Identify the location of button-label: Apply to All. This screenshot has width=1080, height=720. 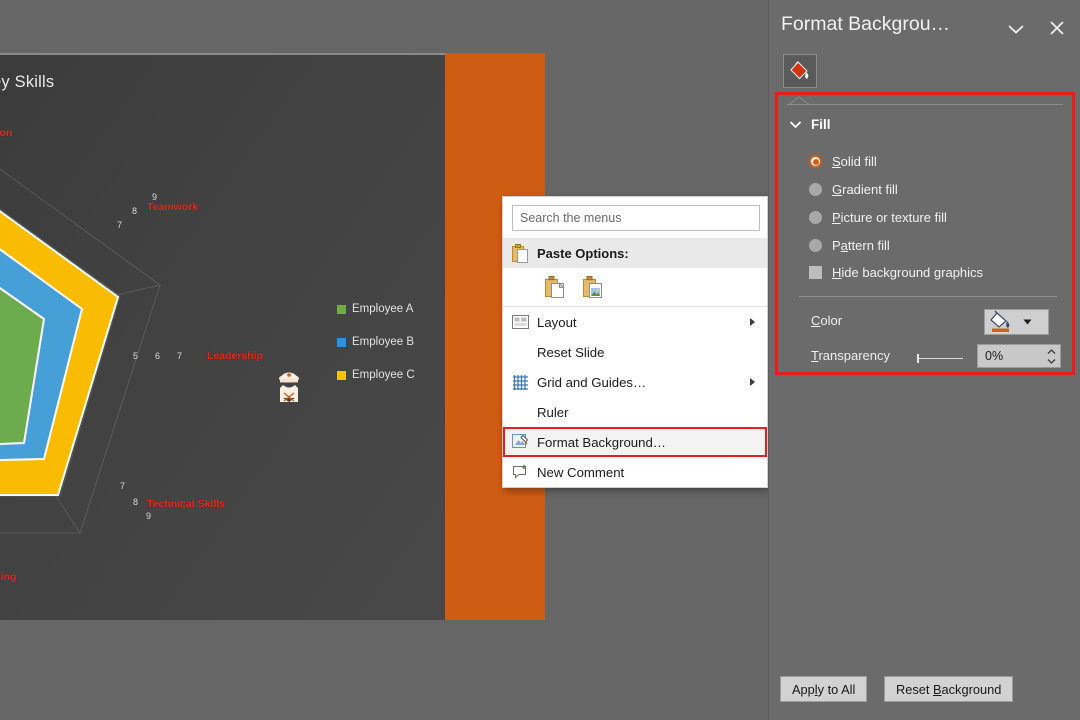
(824, 689).